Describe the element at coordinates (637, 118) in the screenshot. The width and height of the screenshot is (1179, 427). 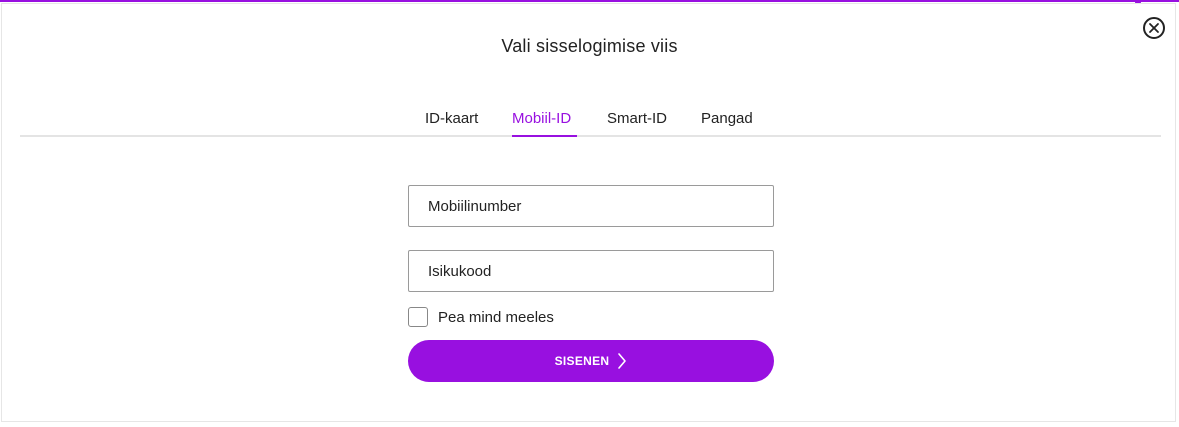
I see `tab-smart-id: Smart-ID` at that location.